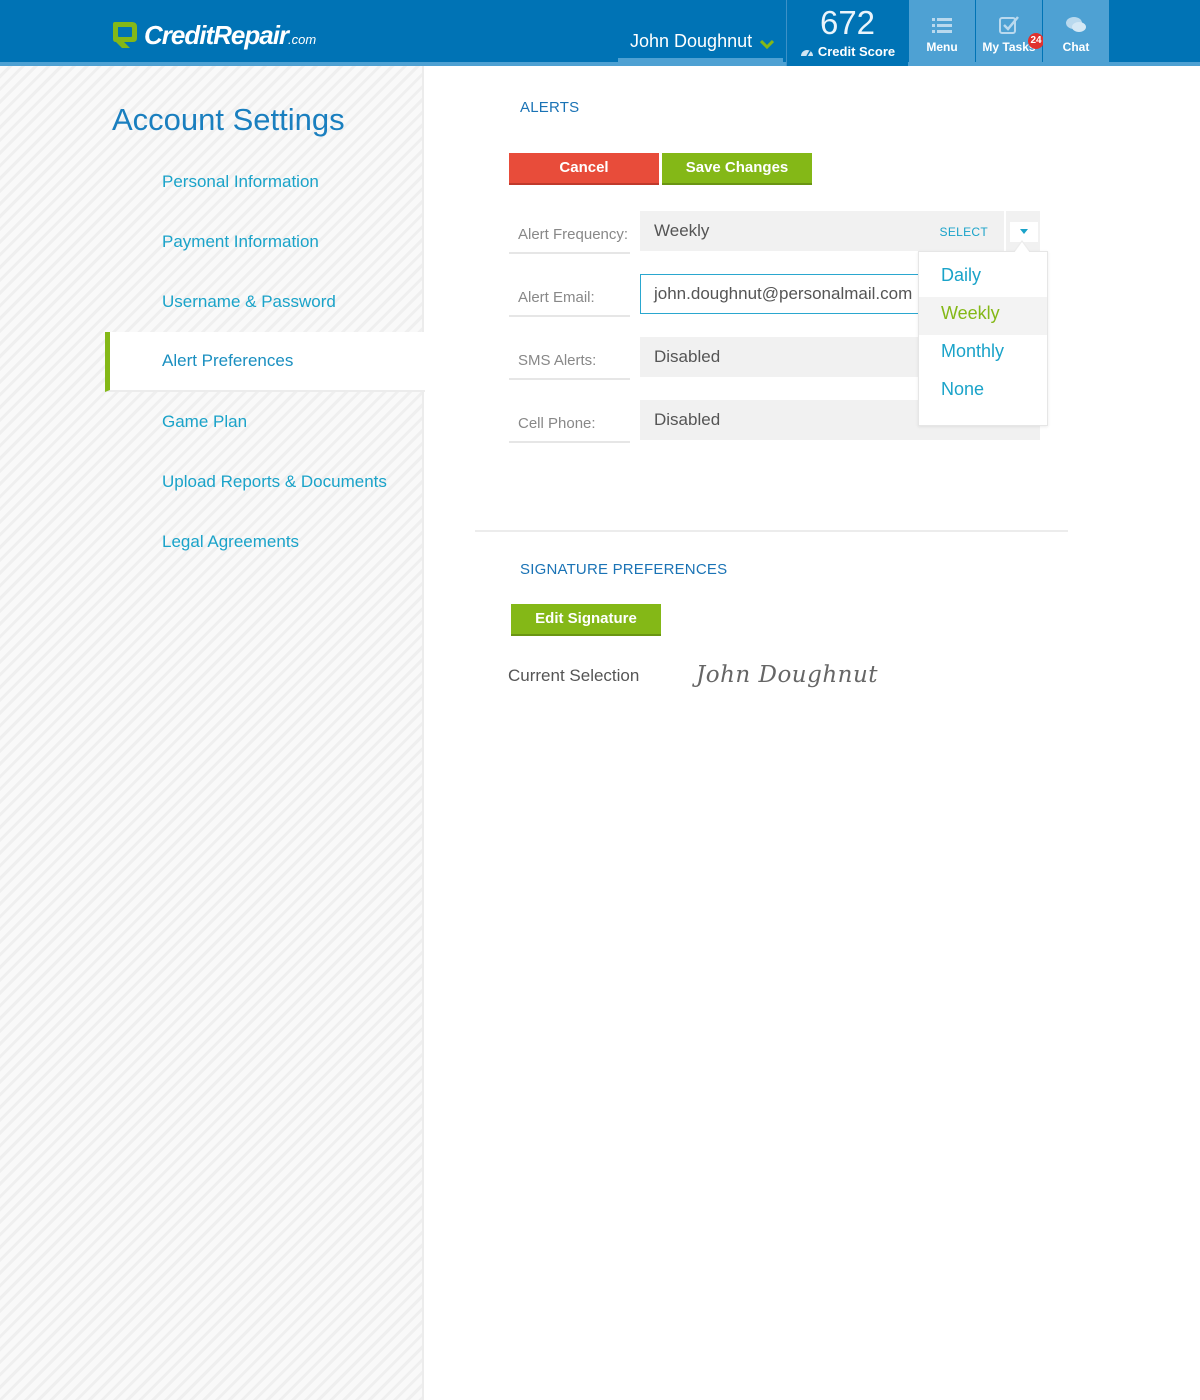 Image resolution: width=1200 pixels, height=1400 pixels. Describe the element at coordinates (787, 675) in the screenshot. I see `signature-preview: John Doughnut` at that location.